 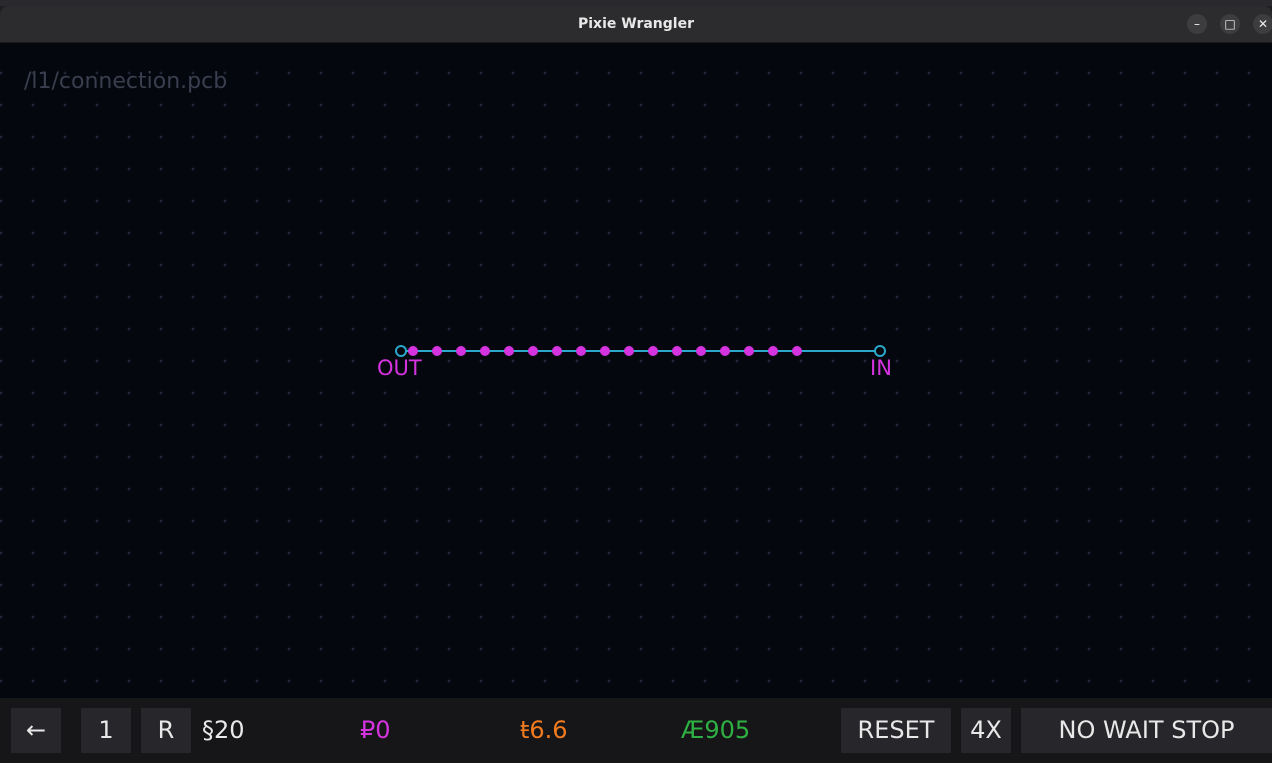 I want to click on in-label: IN, so click(x=881, y=368).